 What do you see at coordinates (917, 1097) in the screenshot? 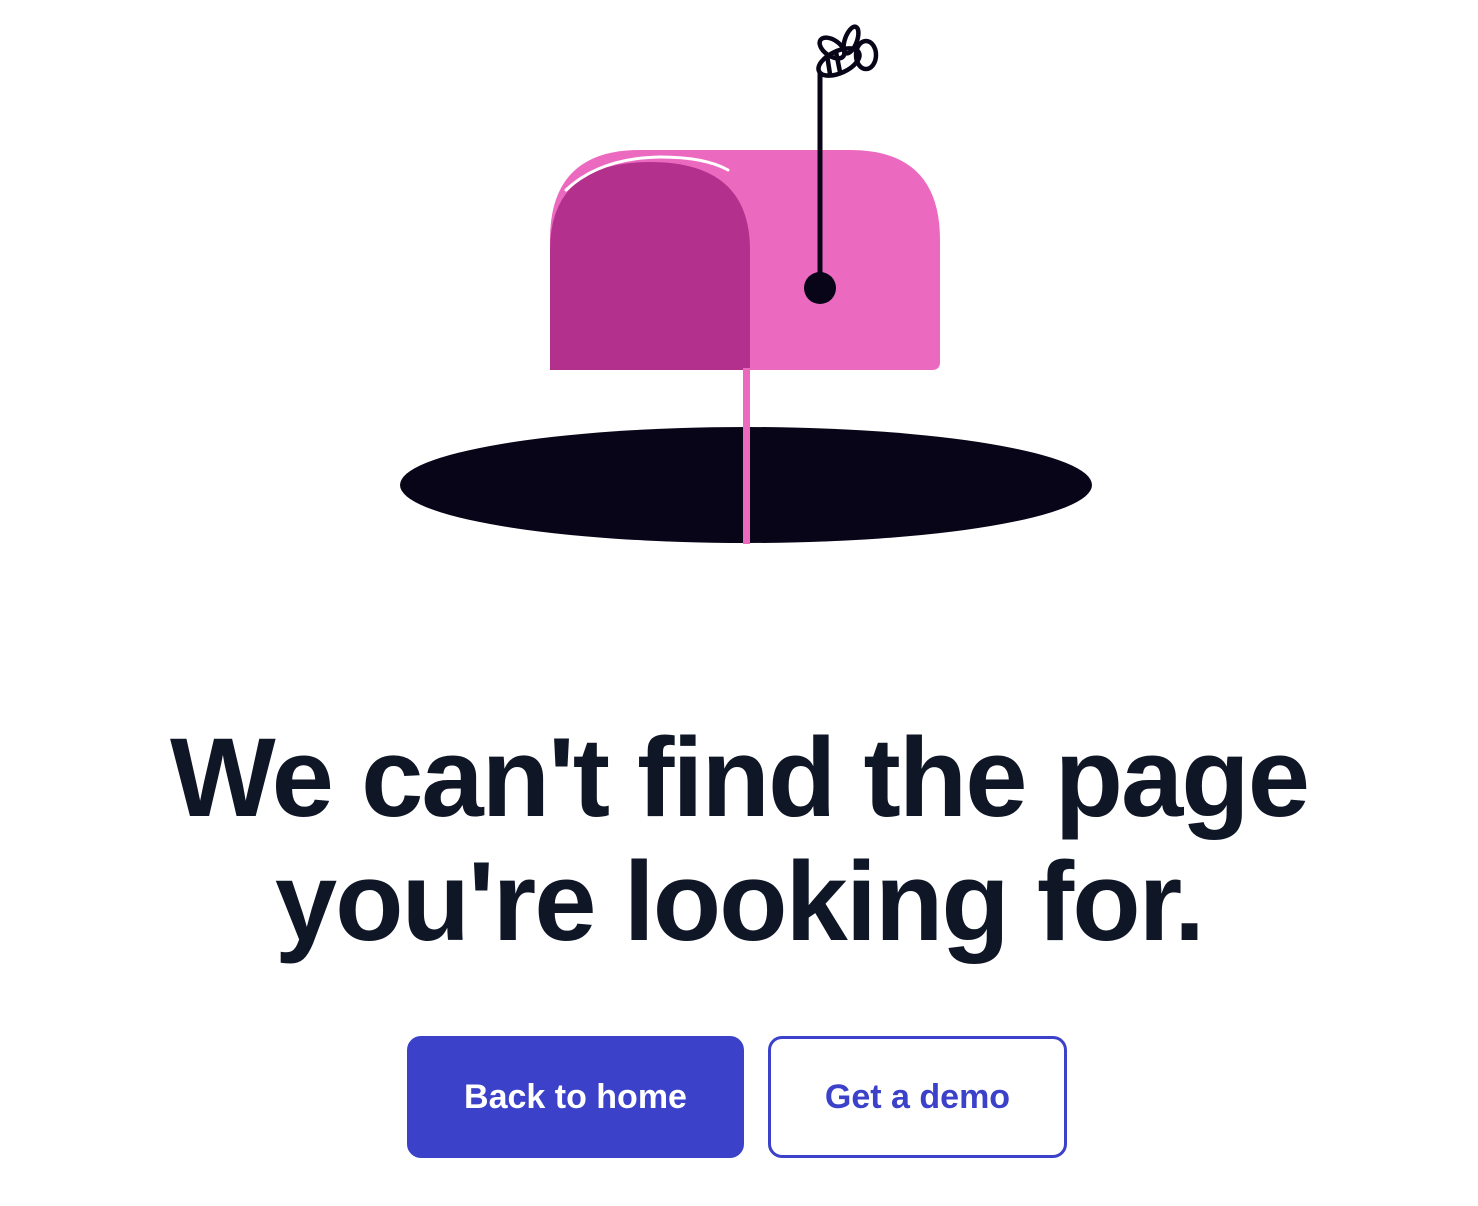
I see `get-a-demo-button: Get a demo` at bounding box center [917, 1097].